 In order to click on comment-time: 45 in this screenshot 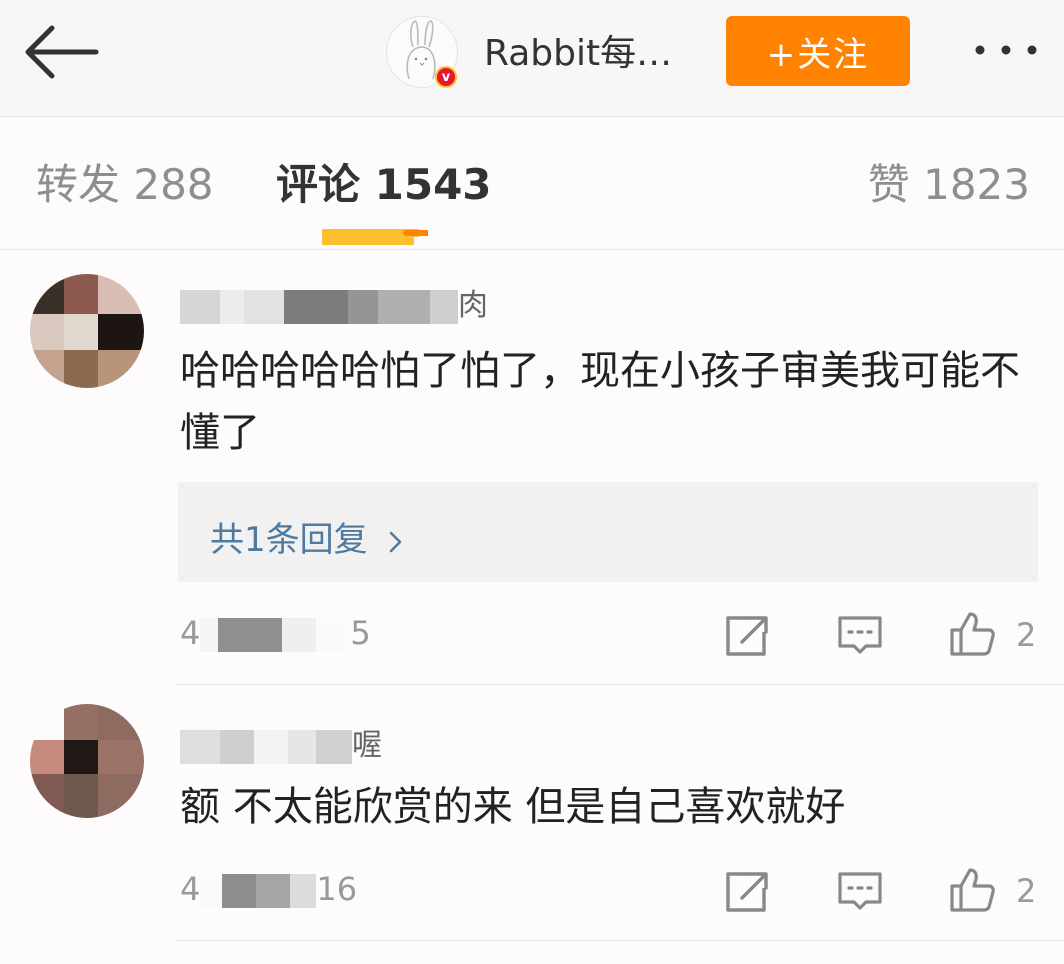, I will do `click(275, 633)`.